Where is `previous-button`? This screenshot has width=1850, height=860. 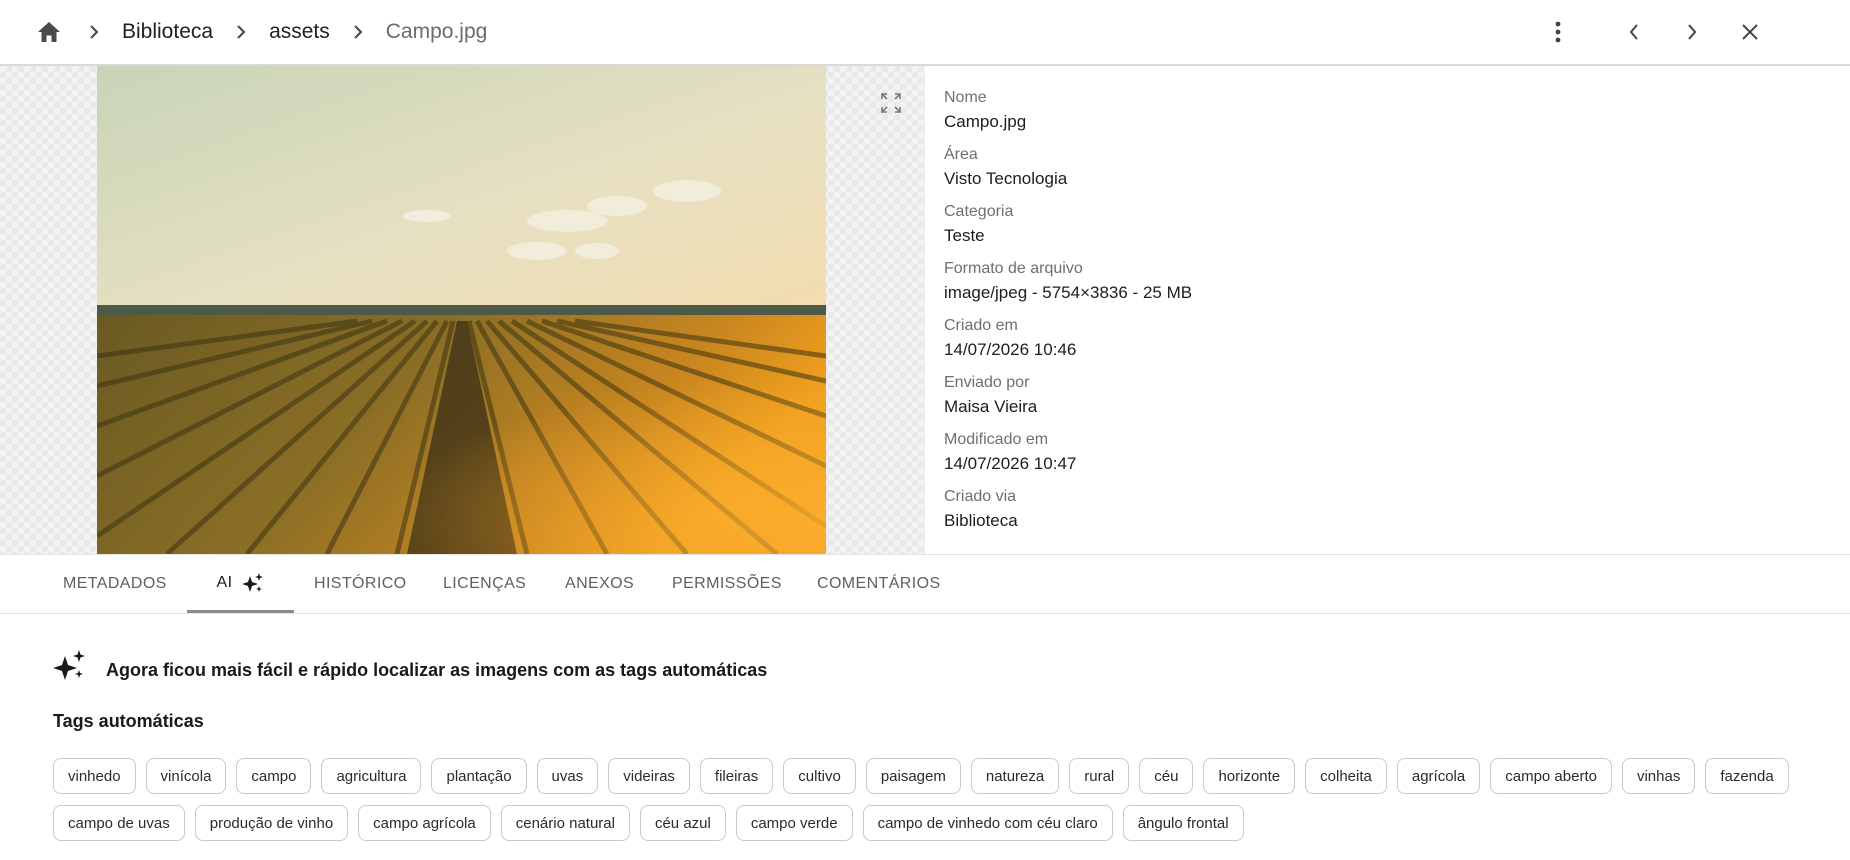 previous-button is located at coordinates (1634, 32).